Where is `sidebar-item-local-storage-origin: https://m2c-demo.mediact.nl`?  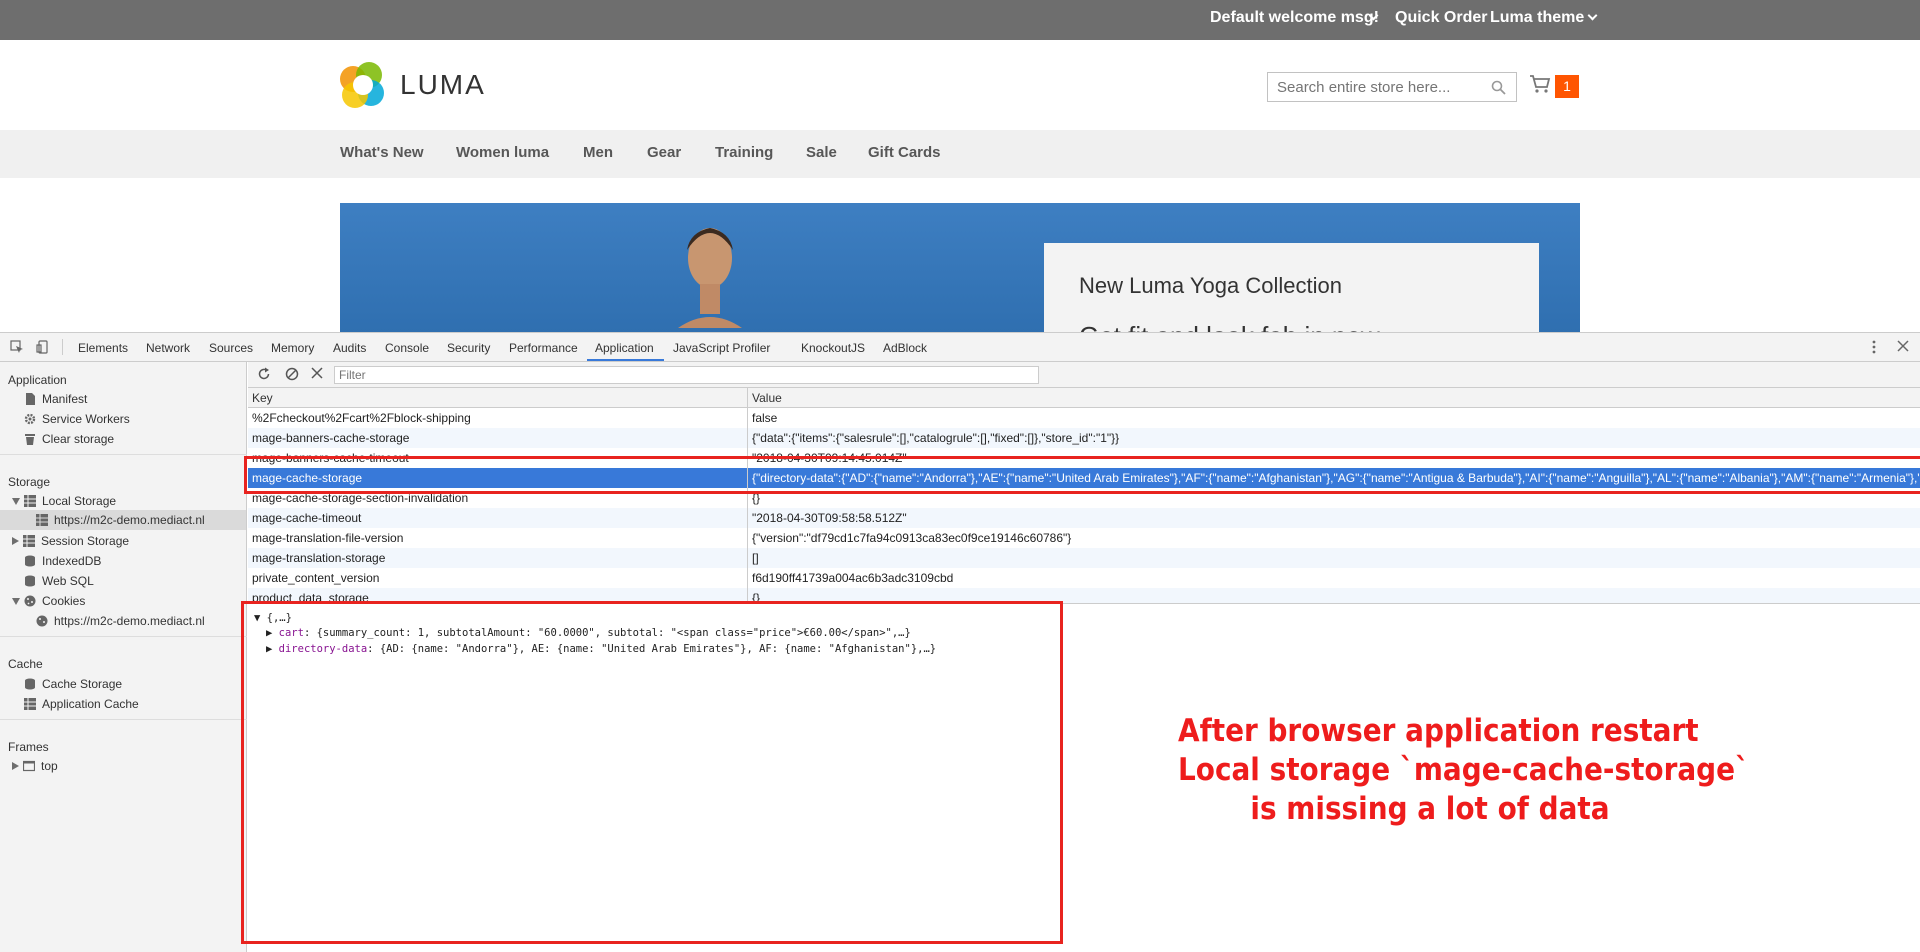
sidebar-item-local-storage-origin: https://m2c-demo.mediact.nl is located at coordinates (123, 520).